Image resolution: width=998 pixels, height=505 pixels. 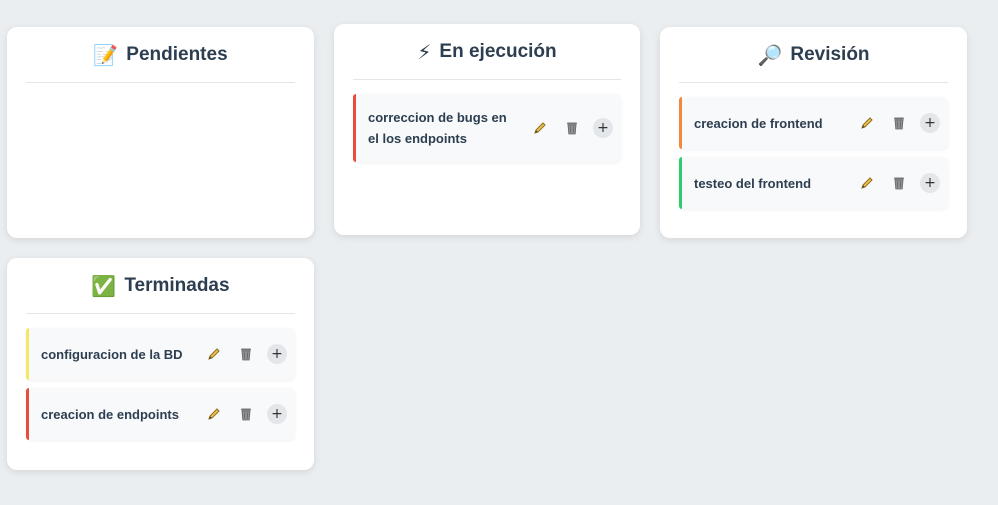 I want to click on column-pendientes: 📝 Pendientes, so click(x=160, y=132).